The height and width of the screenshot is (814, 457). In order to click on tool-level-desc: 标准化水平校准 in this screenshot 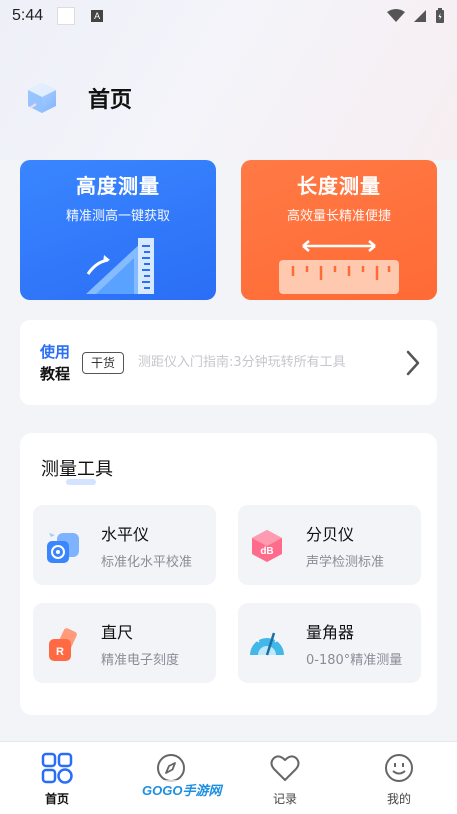, I will do `click(147, 562)`.